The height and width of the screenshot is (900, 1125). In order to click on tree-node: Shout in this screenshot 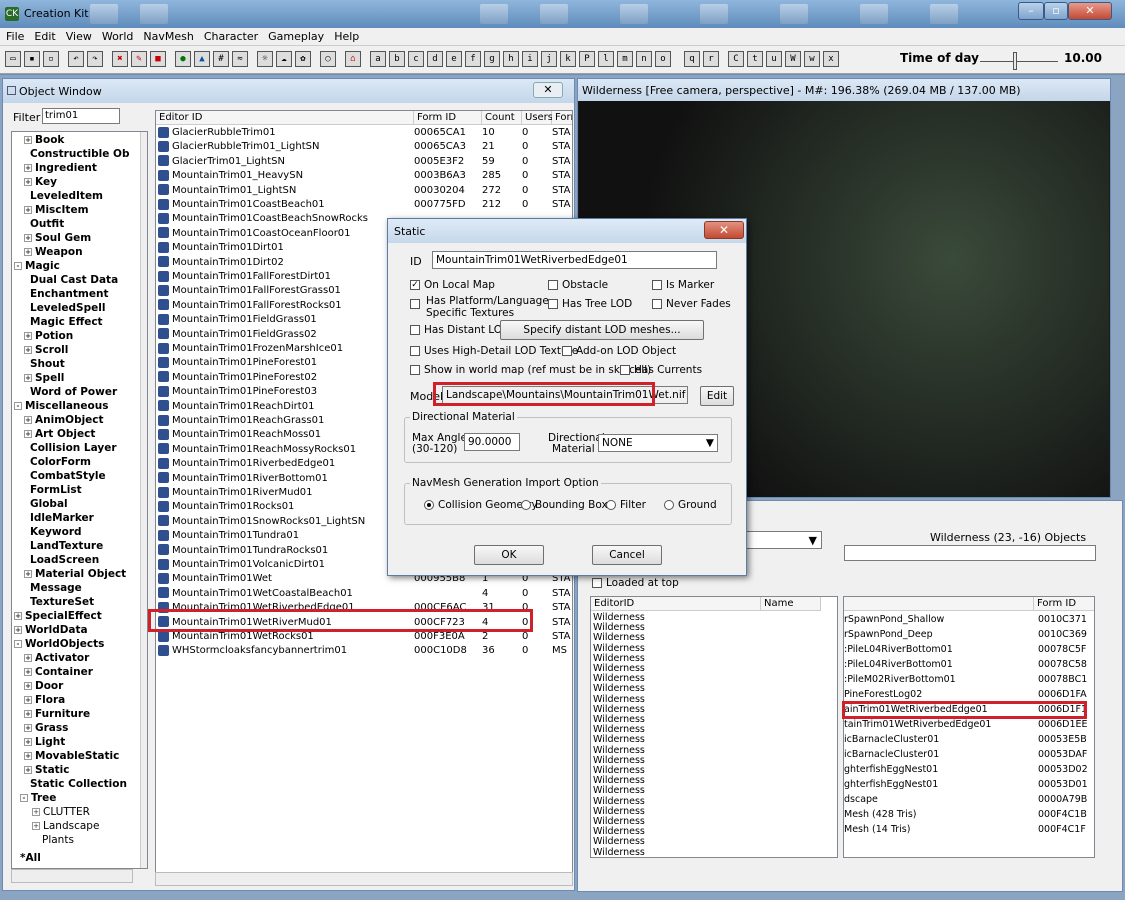, I will do `click(47, 364)`.